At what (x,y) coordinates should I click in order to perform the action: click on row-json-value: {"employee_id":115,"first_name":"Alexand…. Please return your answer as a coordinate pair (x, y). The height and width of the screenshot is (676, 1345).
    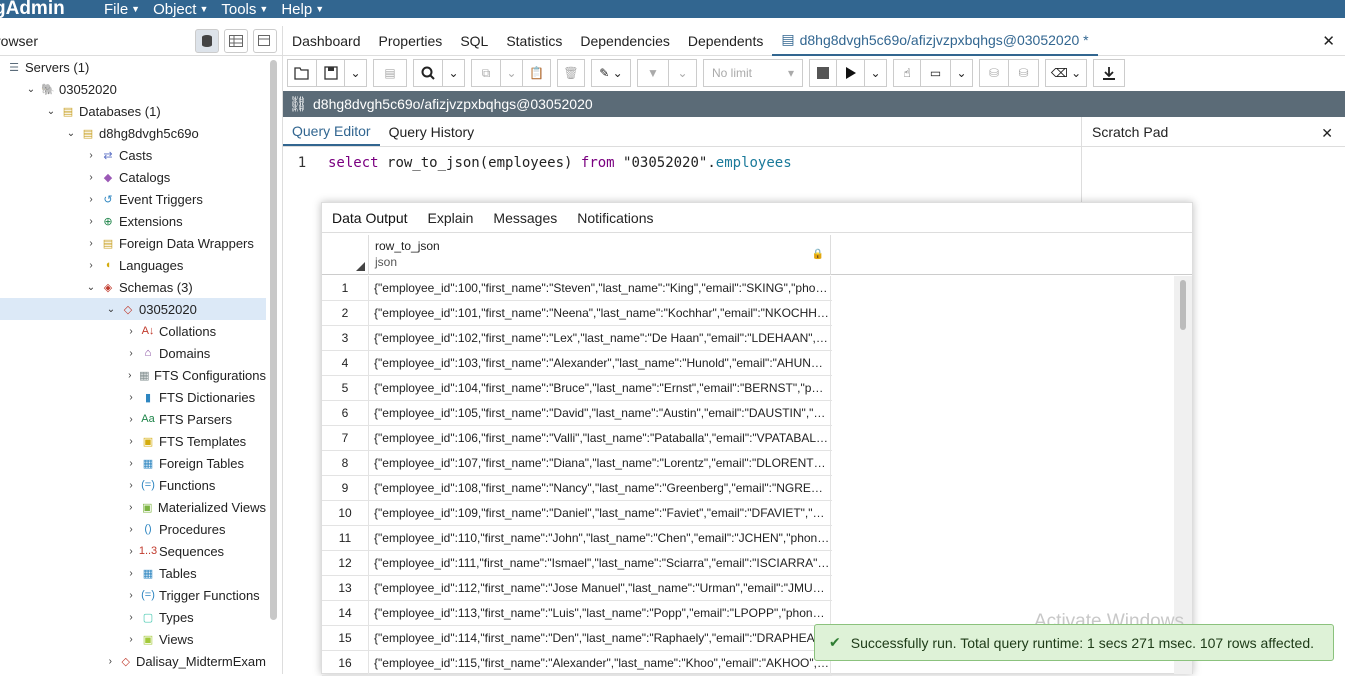
    Looking at the image, I should click on (600, 663).